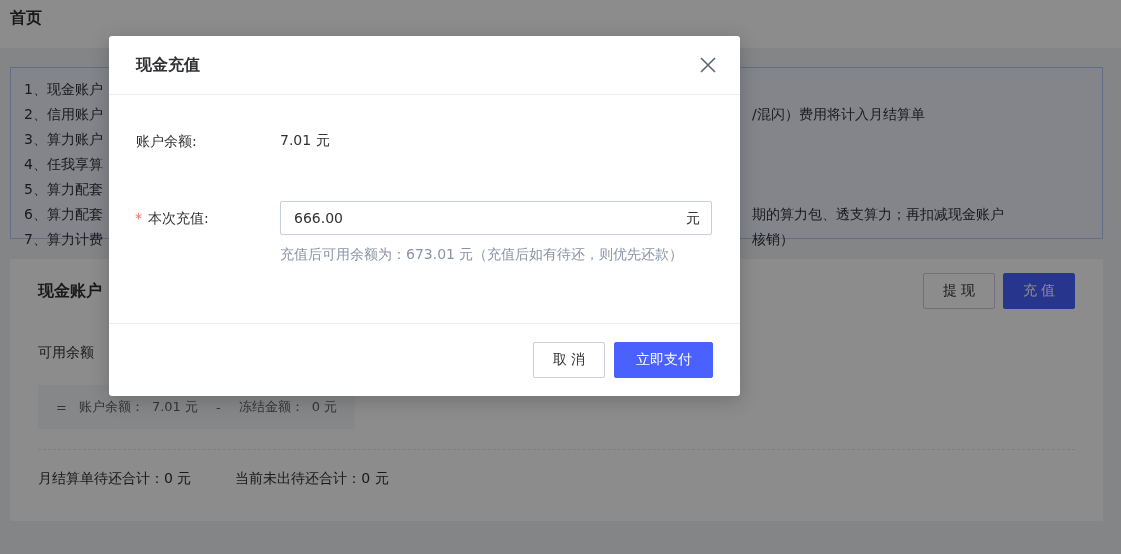  I want to click on unit-text: 元, so click(693, 218).